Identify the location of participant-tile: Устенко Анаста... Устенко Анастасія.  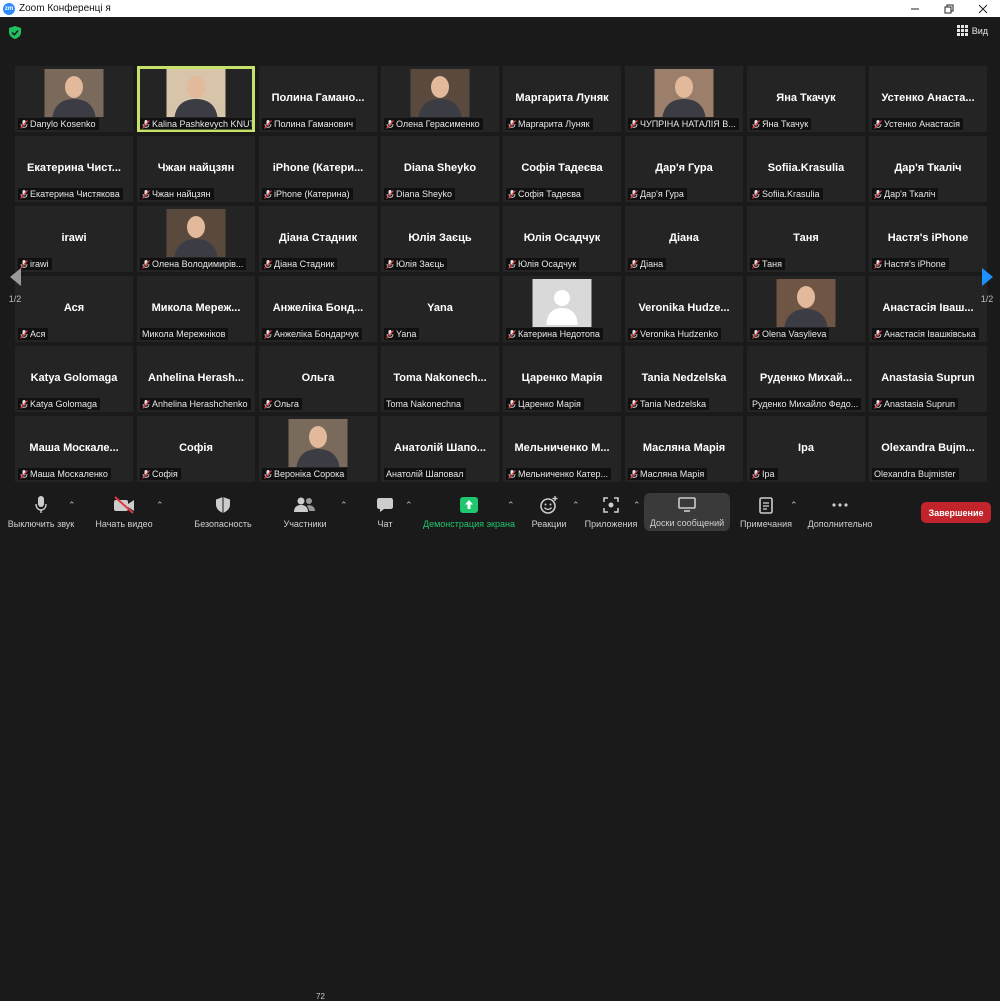
(928, 99).